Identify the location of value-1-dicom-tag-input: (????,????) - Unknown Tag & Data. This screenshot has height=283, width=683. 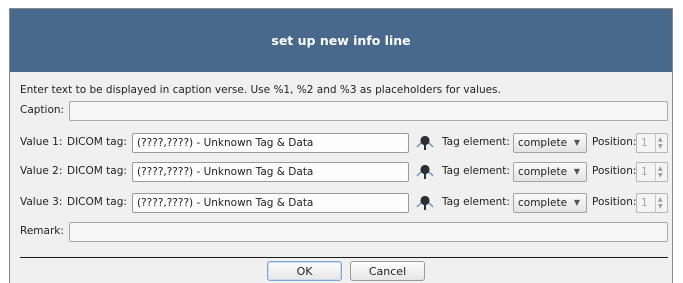
(270, 143).